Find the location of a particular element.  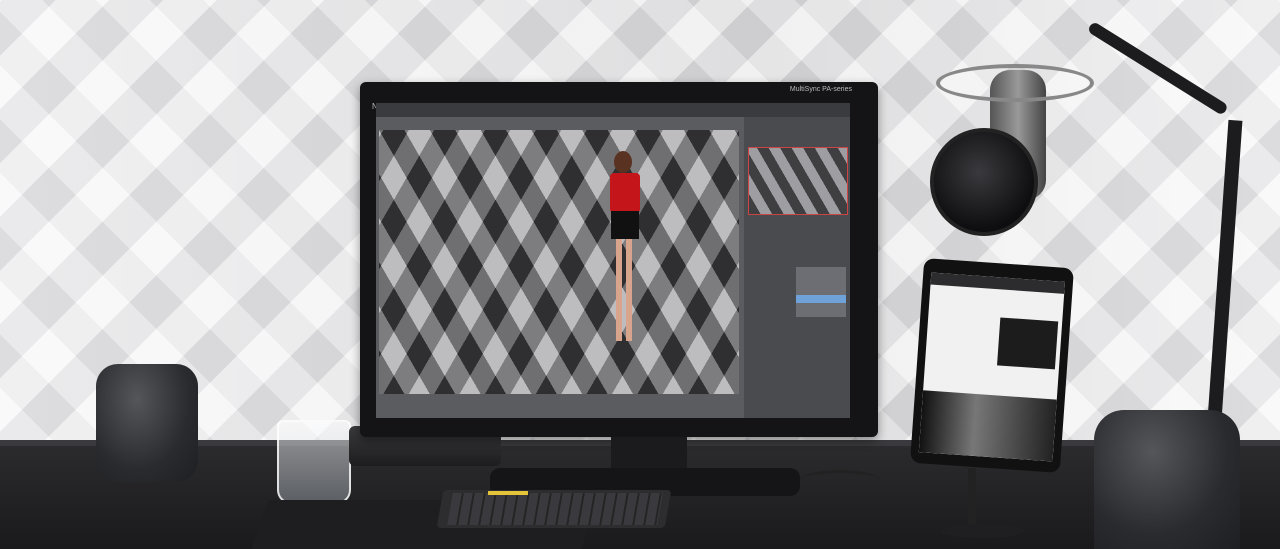

smart-speaker-left is located at coordinates (147, 423).